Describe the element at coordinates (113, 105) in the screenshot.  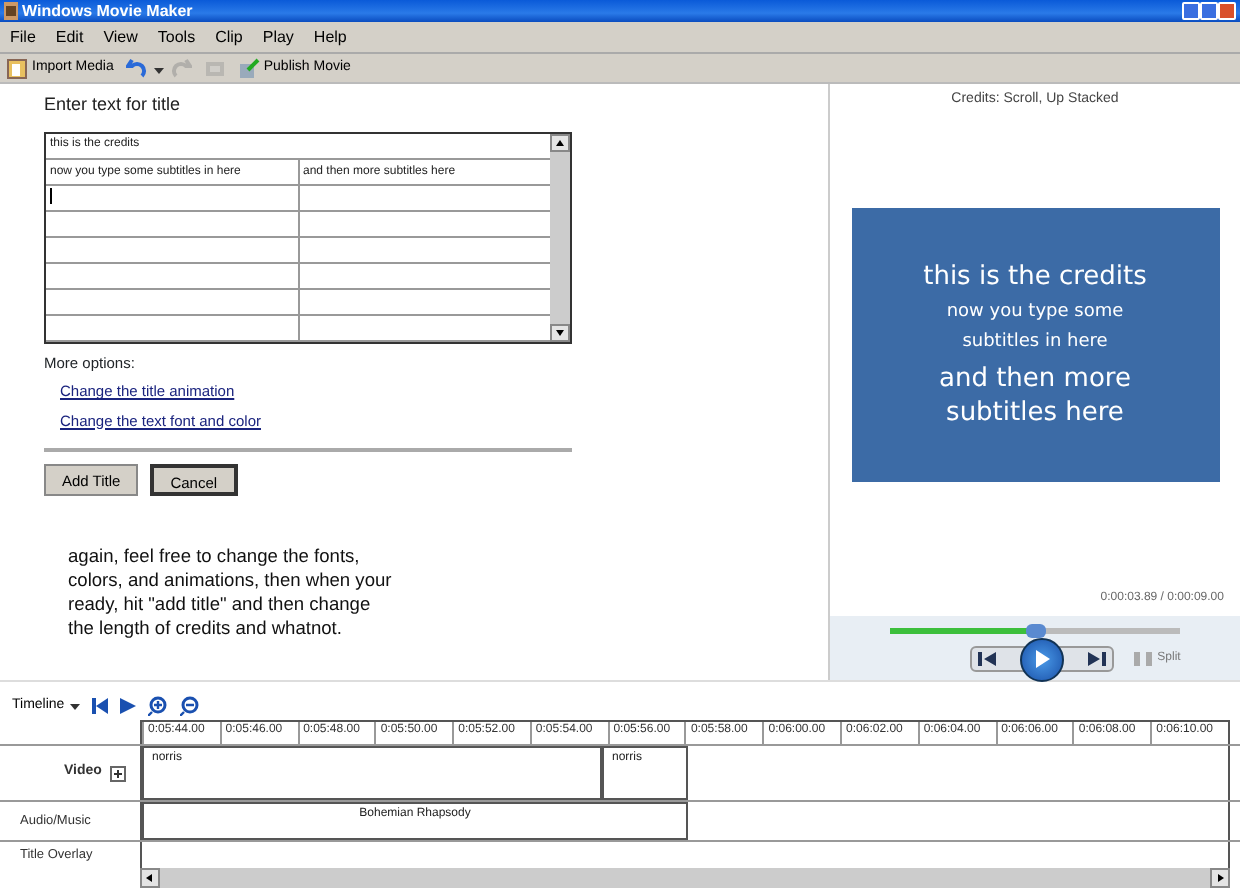
I see `editor-heading: Enter text for title` at that location.